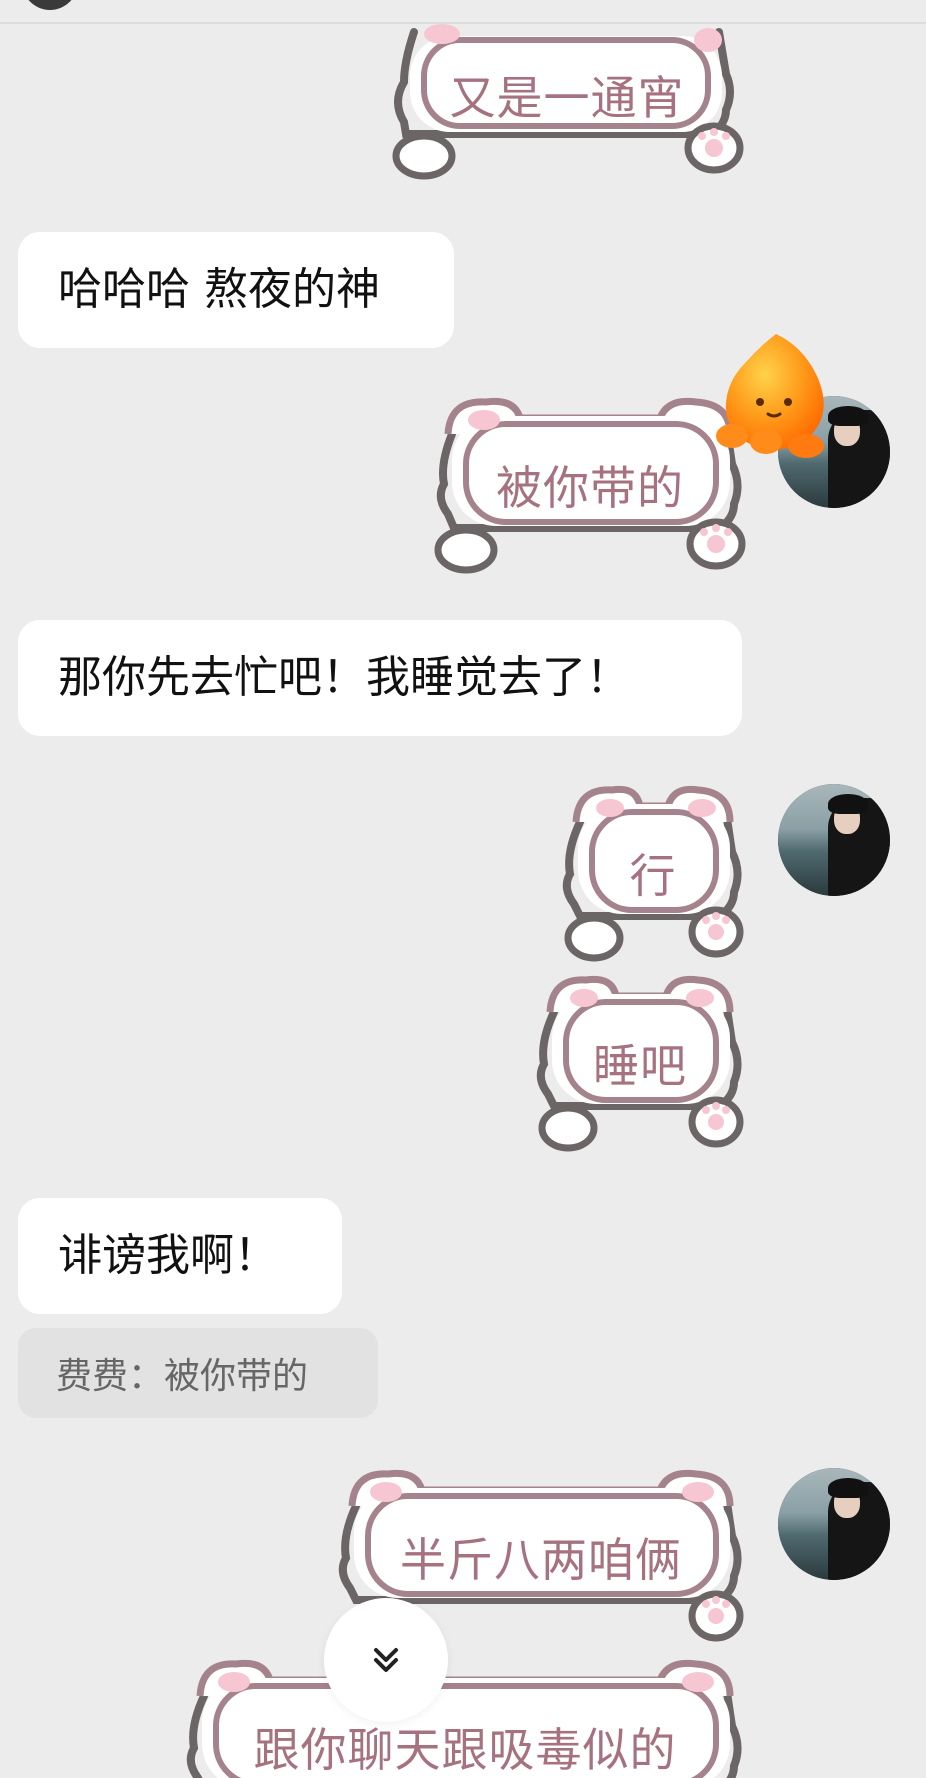 The height and width of the screenshot is (1778, 926). I want to click on cat-bubble-text: 被你带的, so click(590, 488).